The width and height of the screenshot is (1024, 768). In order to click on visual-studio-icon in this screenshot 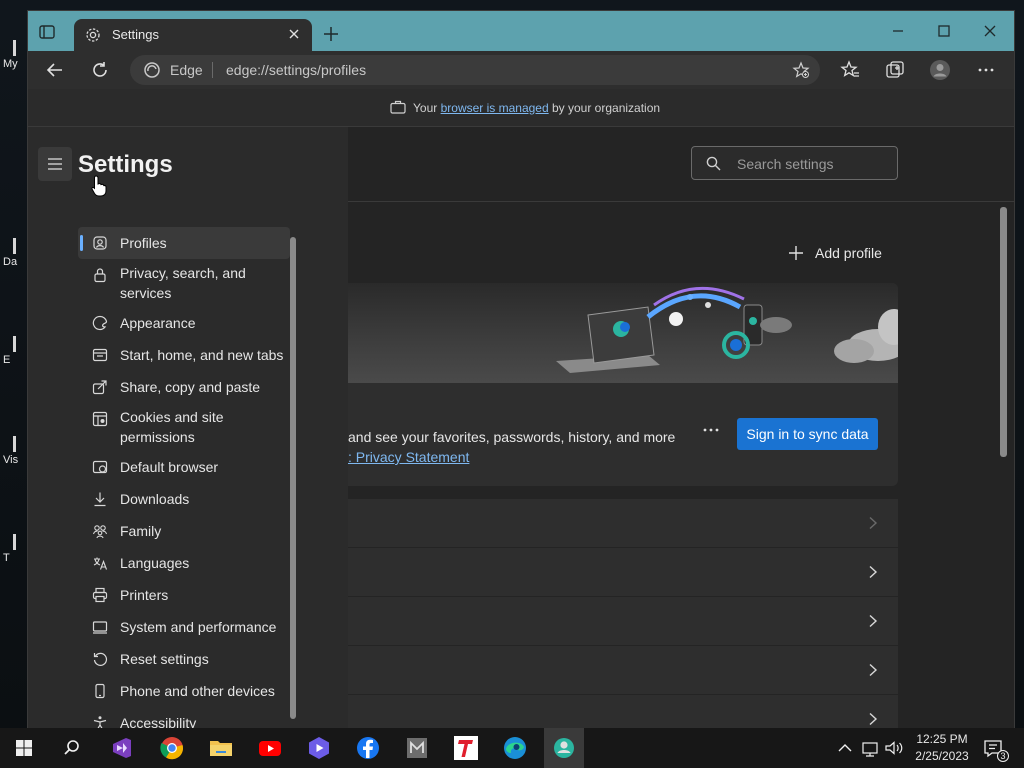, I will do `click(122, 748)`.